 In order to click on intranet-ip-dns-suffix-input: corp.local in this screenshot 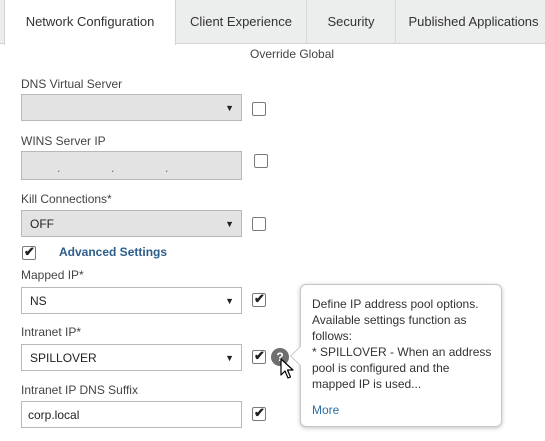, I will do `click(131, 414)`.